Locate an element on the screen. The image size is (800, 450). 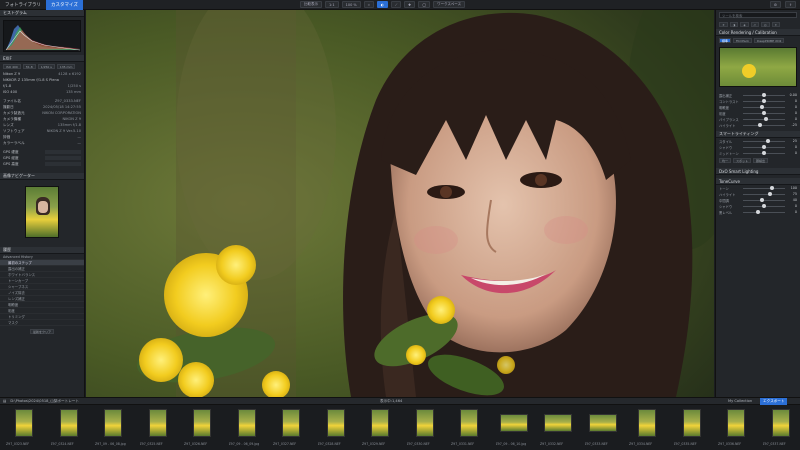
white-balance-icon: ◐ is located at coordinates (382, 4).